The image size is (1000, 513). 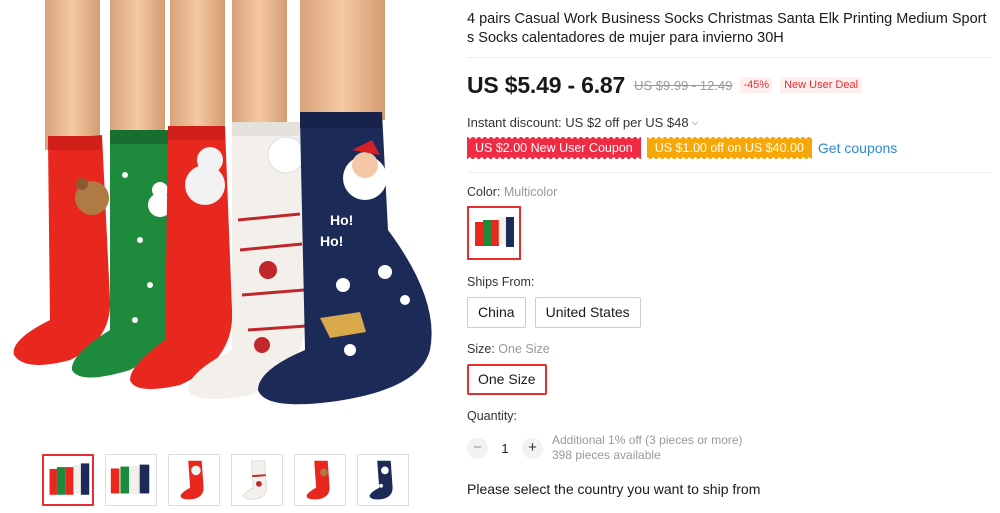 What do you see at coordinates (546, 84) in the screenshot?
I see `current-price: US $5.49 - 6.87` at bounding box center [546, 84].